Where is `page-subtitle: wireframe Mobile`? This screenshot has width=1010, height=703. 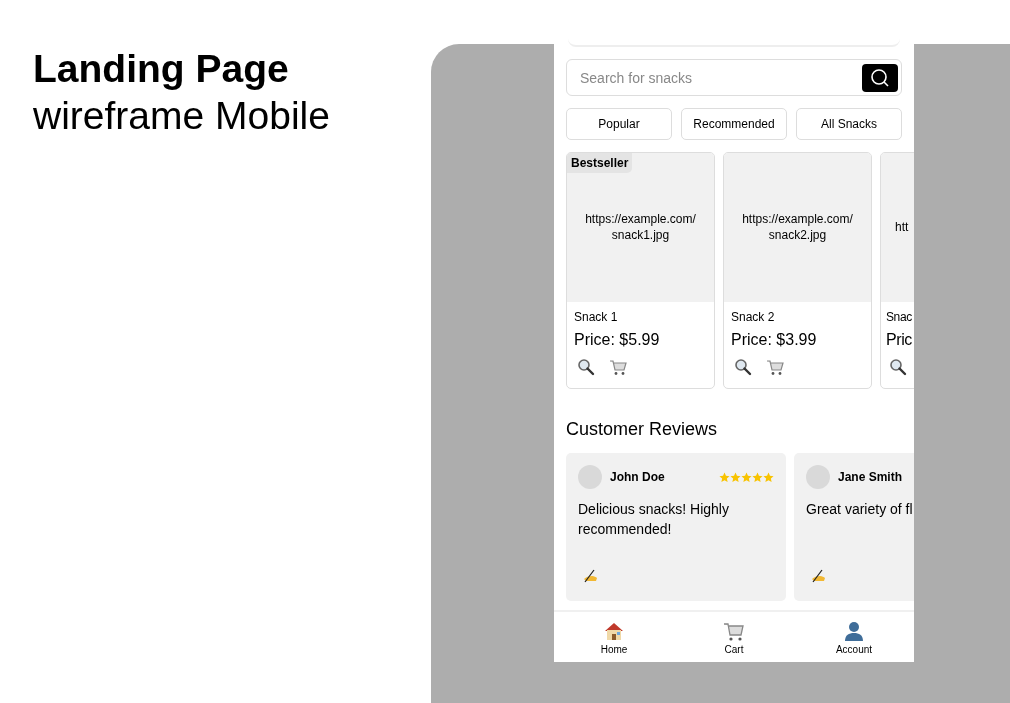 page-subtitle: wireframe Mobile is located at coordinates (181, 116).